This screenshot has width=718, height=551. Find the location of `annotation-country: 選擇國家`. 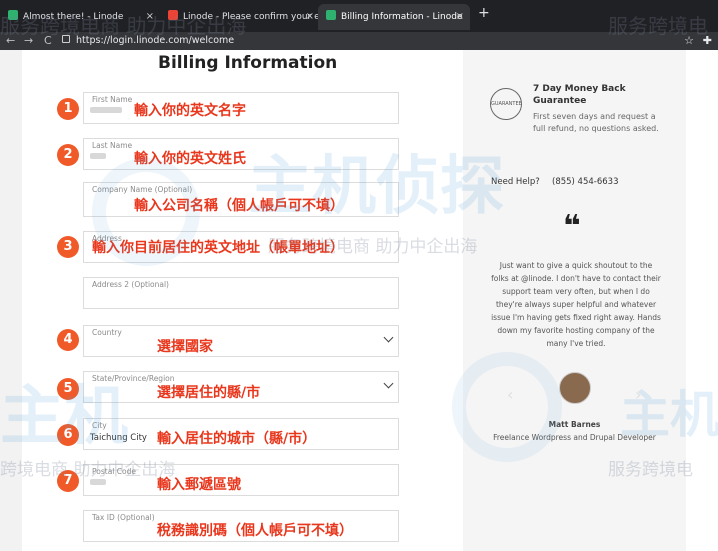

annotation-country: 選擇國家 is located at coordinates (185, 347).